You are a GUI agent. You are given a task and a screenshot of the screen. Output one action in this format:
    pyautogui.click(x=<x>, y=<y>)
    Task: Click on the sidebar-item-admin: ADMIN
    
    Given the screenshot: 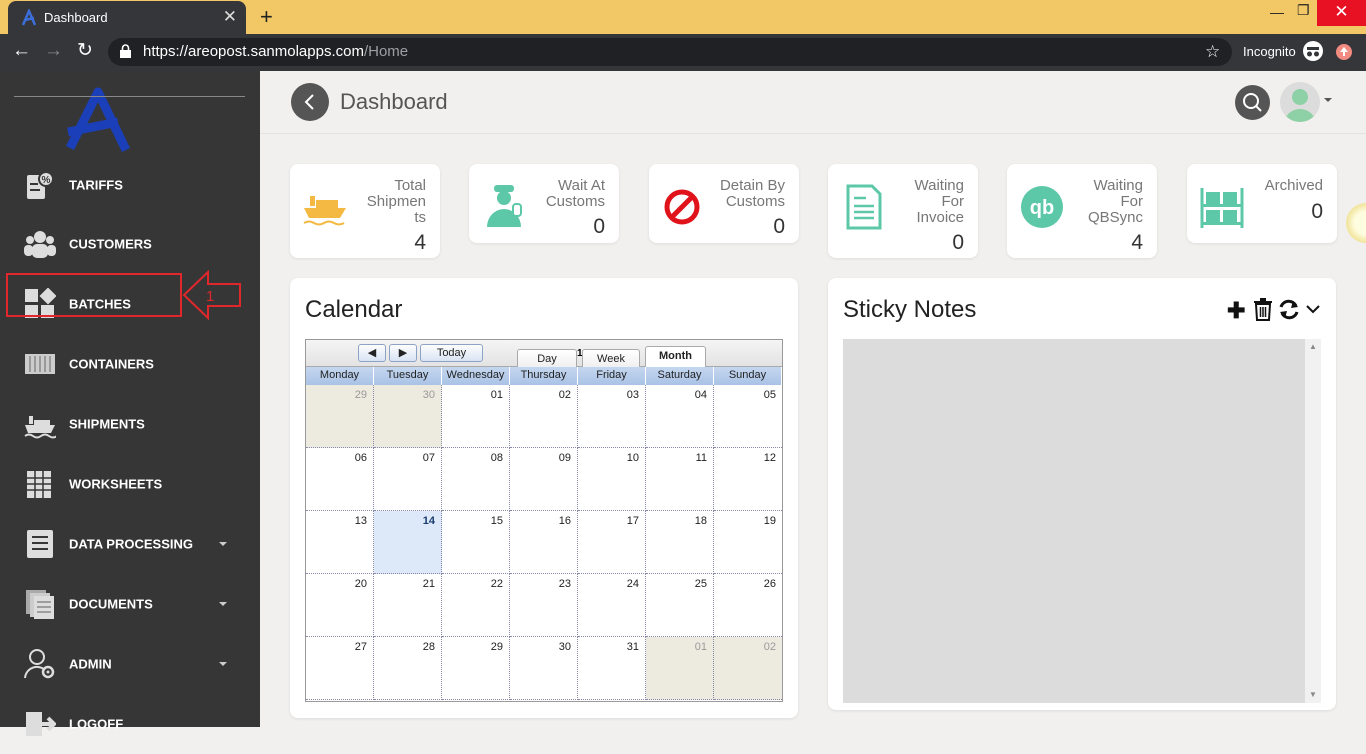 What is the action you would take?
    pyautogui.click(x=130, y=664)
    